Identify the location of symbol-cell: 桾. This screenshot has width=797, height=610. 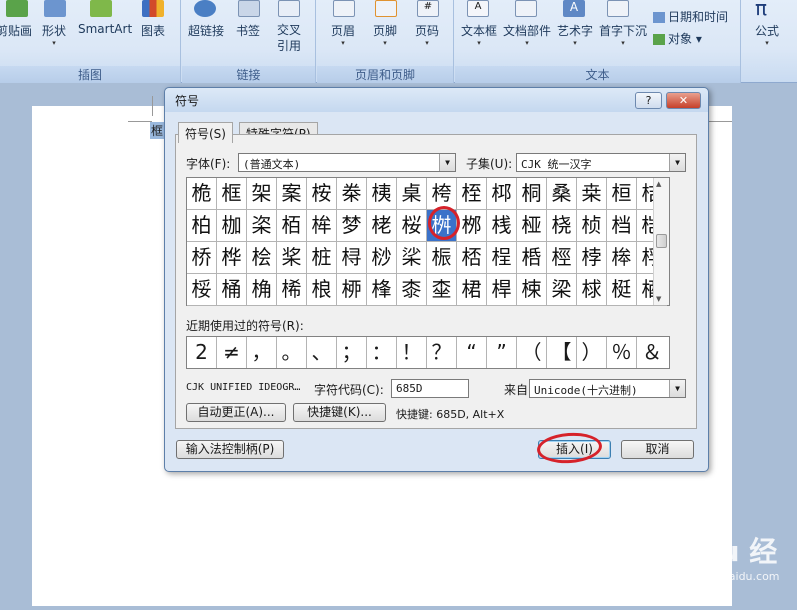
(472, 290).